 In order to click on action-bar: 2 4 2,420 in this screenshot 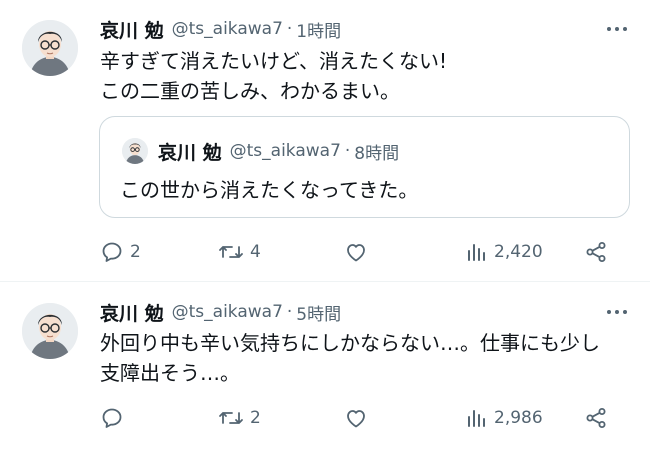, I will do `click(362, 252)`.